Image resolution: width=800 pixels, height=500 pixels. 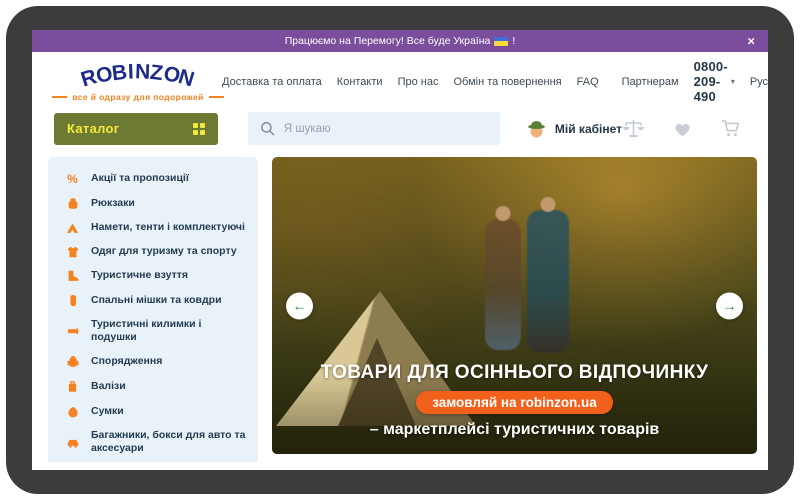 What do you see at coordinates (72, 386) in the screenshot?
I see `suitcase-icon` at bounding box center [72, 386].